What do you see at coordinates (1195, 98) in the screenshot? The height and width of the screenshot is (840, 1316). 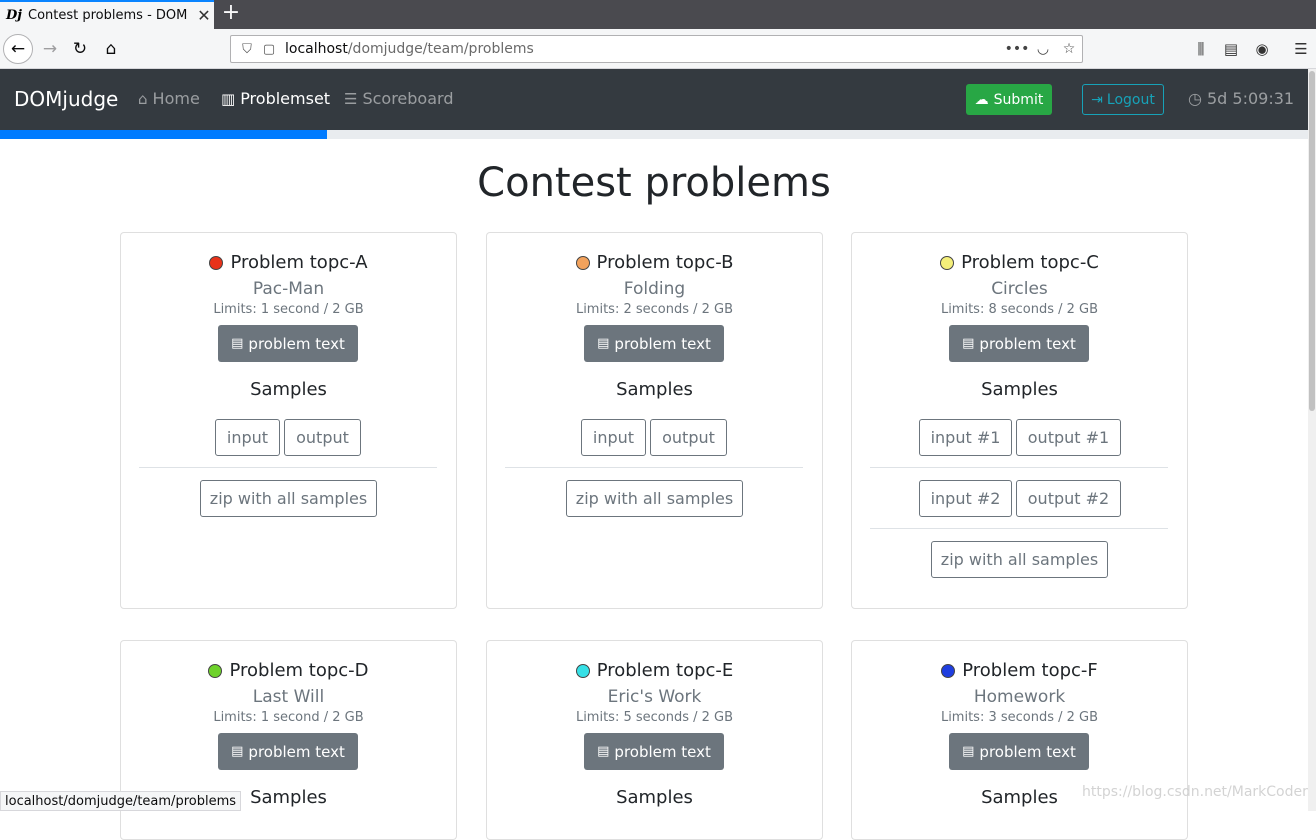 I see `clock-icon: ◷` at bounding box center [1195, 98].